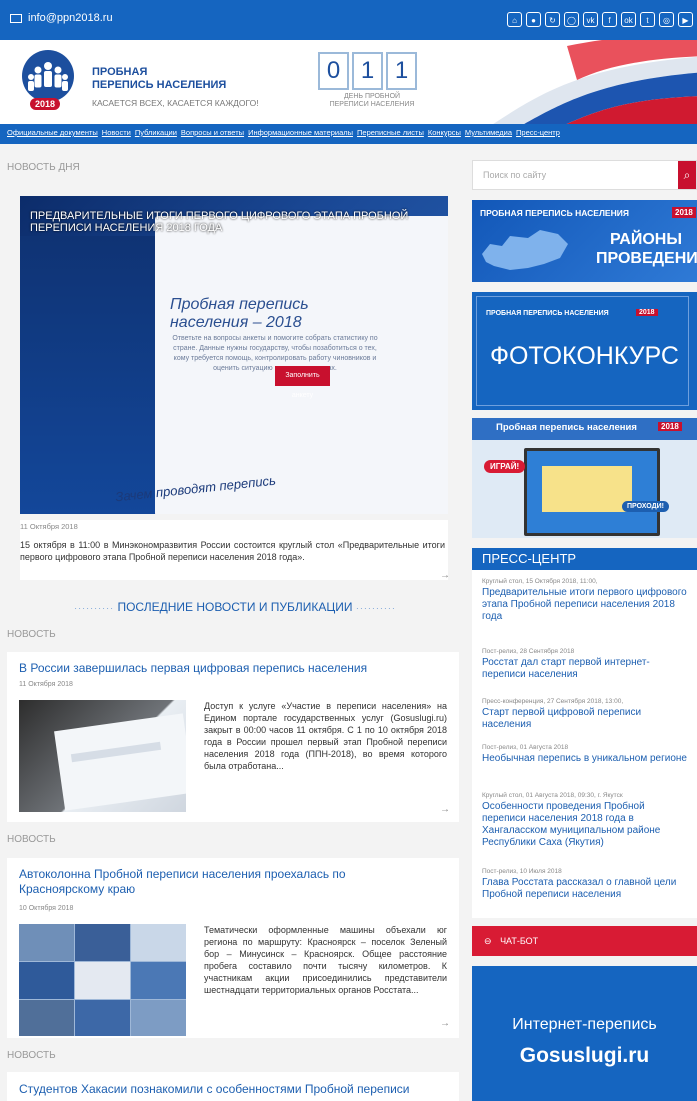 This screenshot has height=1101, width=697. I want to click on person-icon: ●, so click(533, 19).